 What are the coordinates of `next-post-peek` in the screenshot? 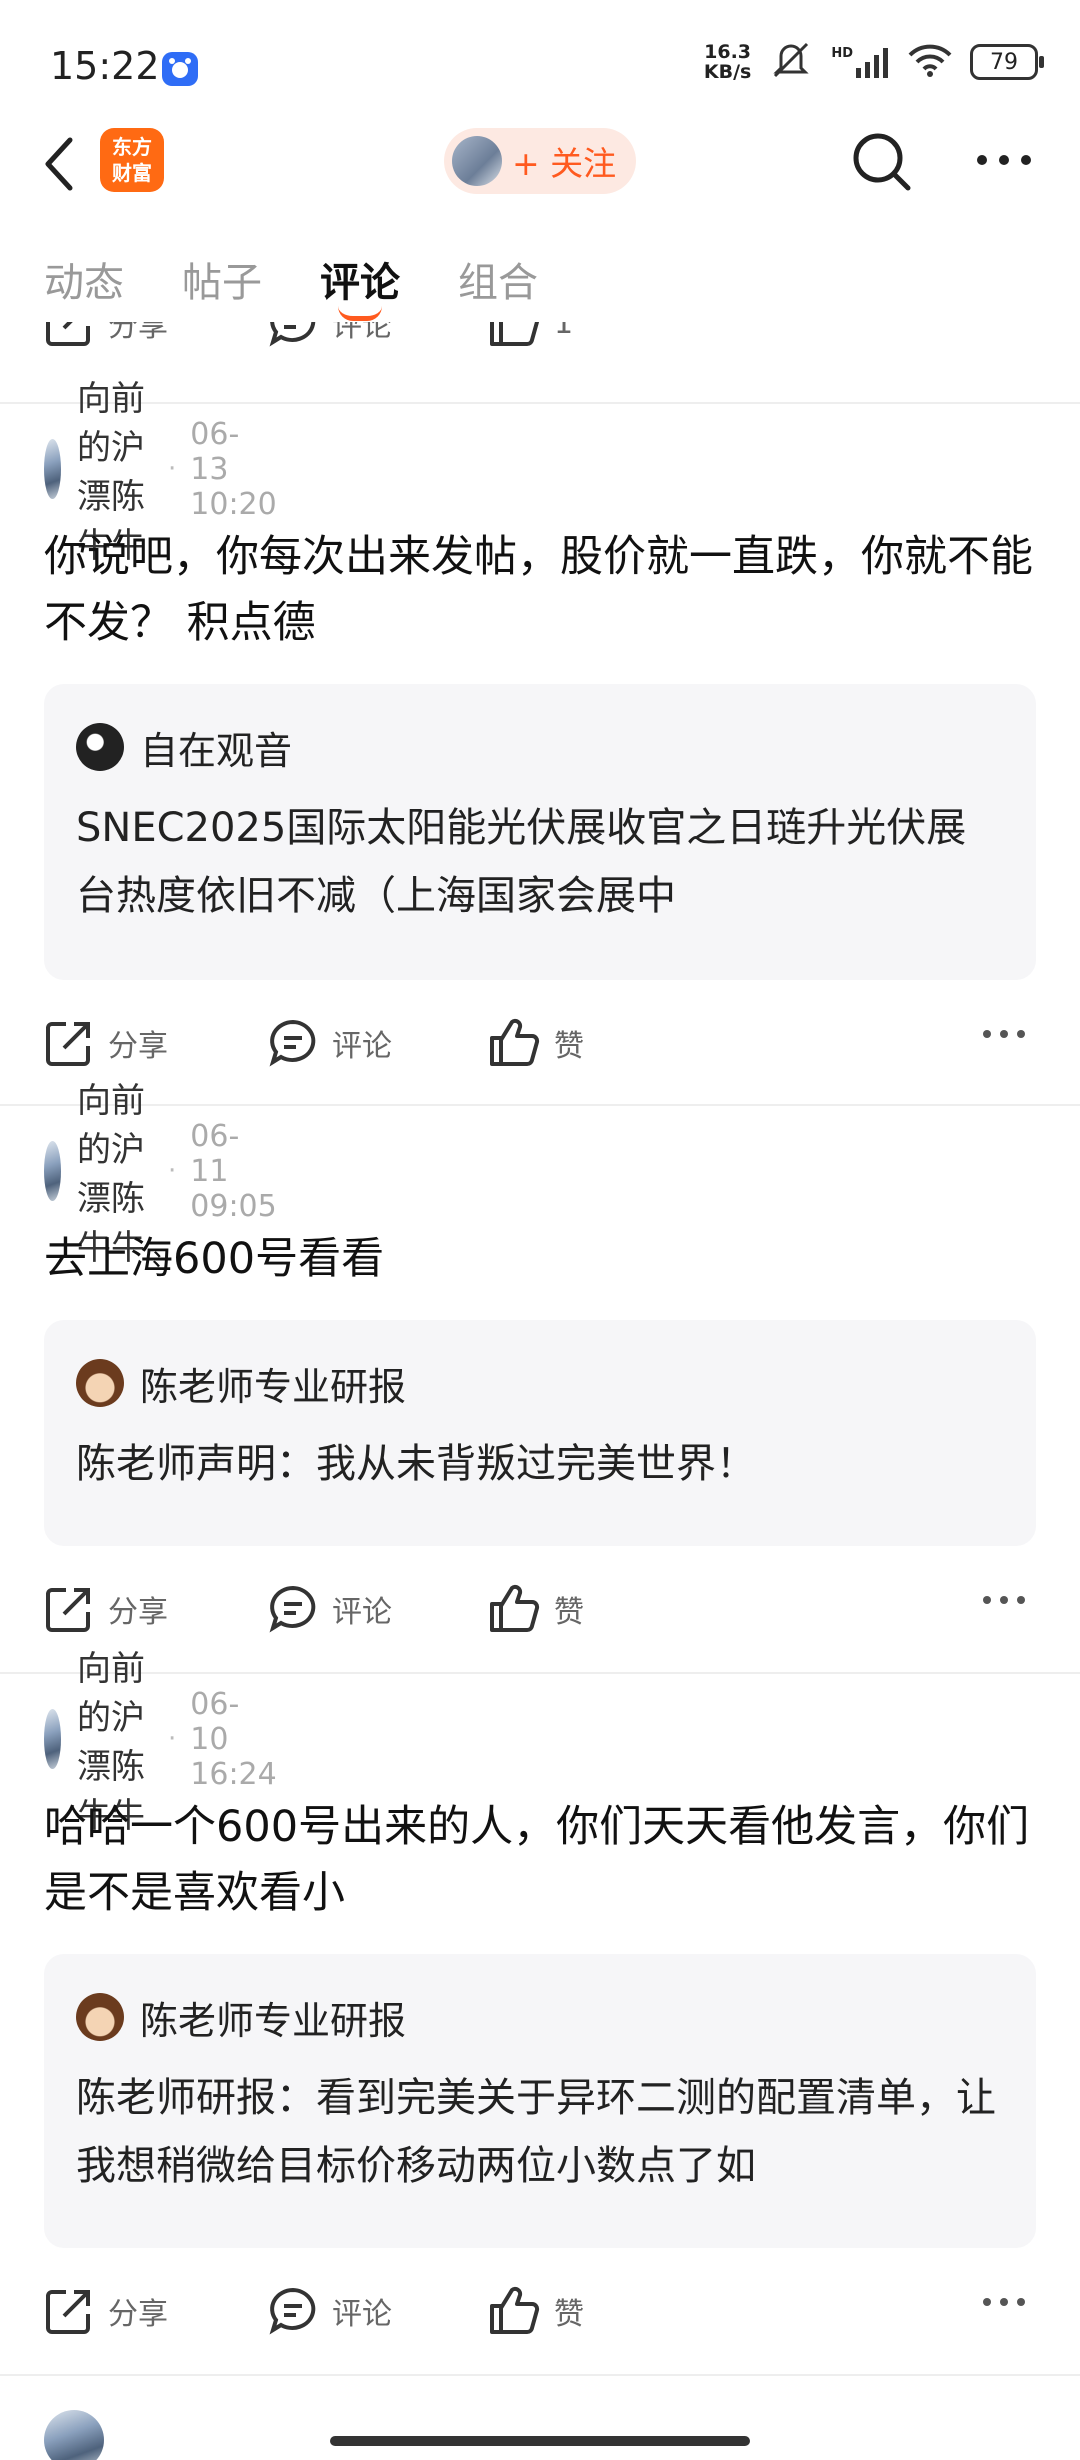 It's located at (74, 2435).